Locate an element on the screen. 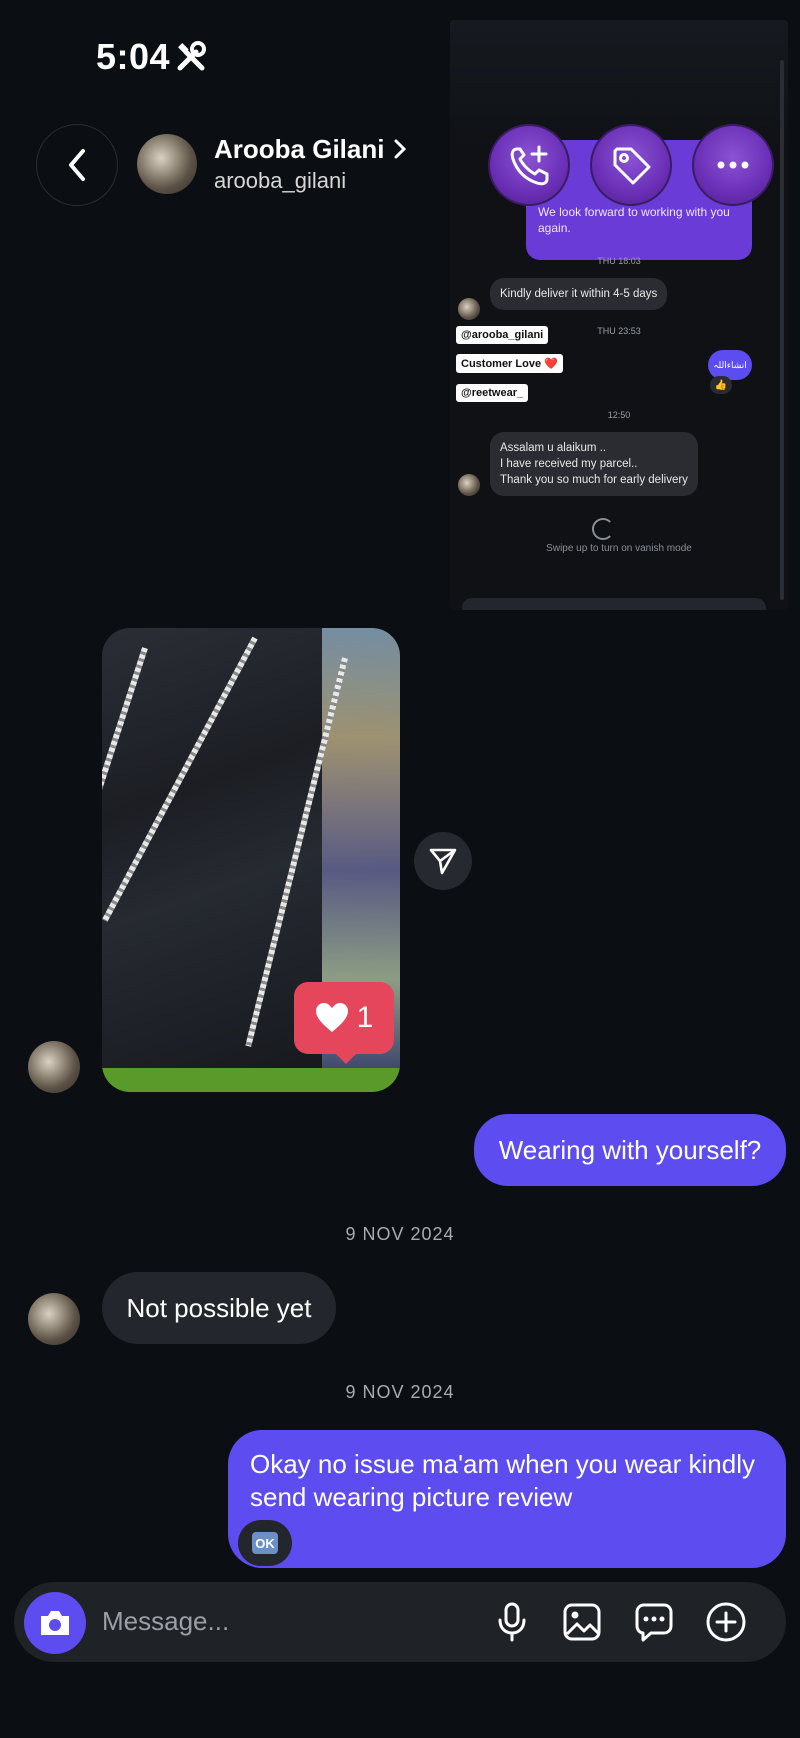  microphone-button is located at coordinates (512, 1622).